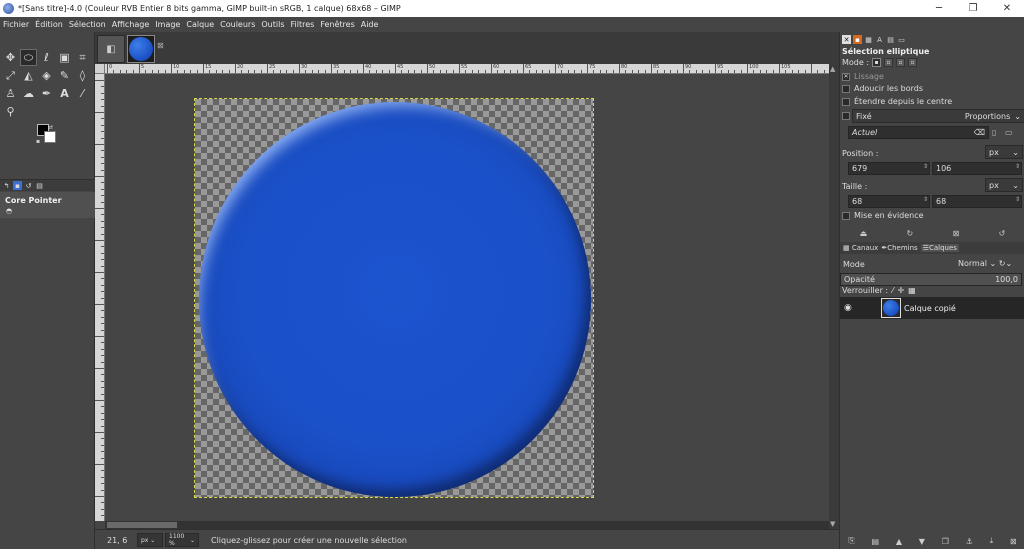 The image size is (1024, 549). What do you see at coordinates (846, 39) in the screenshot?
I see `tool-options-tab-icon: ✕` at bounding box center [846, 39].